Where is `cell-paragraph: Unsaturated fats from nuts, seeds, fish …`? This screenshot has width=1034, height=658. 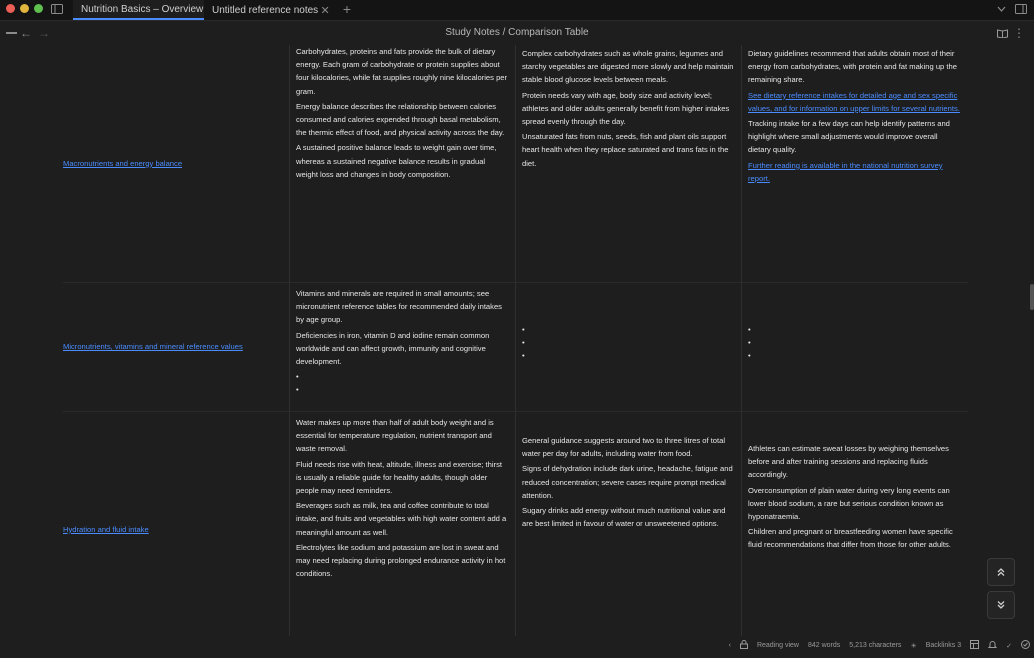 cell-paragraph: Unsaturated fats from nuts, seeds, fish … is located at coordinates (625, 150).